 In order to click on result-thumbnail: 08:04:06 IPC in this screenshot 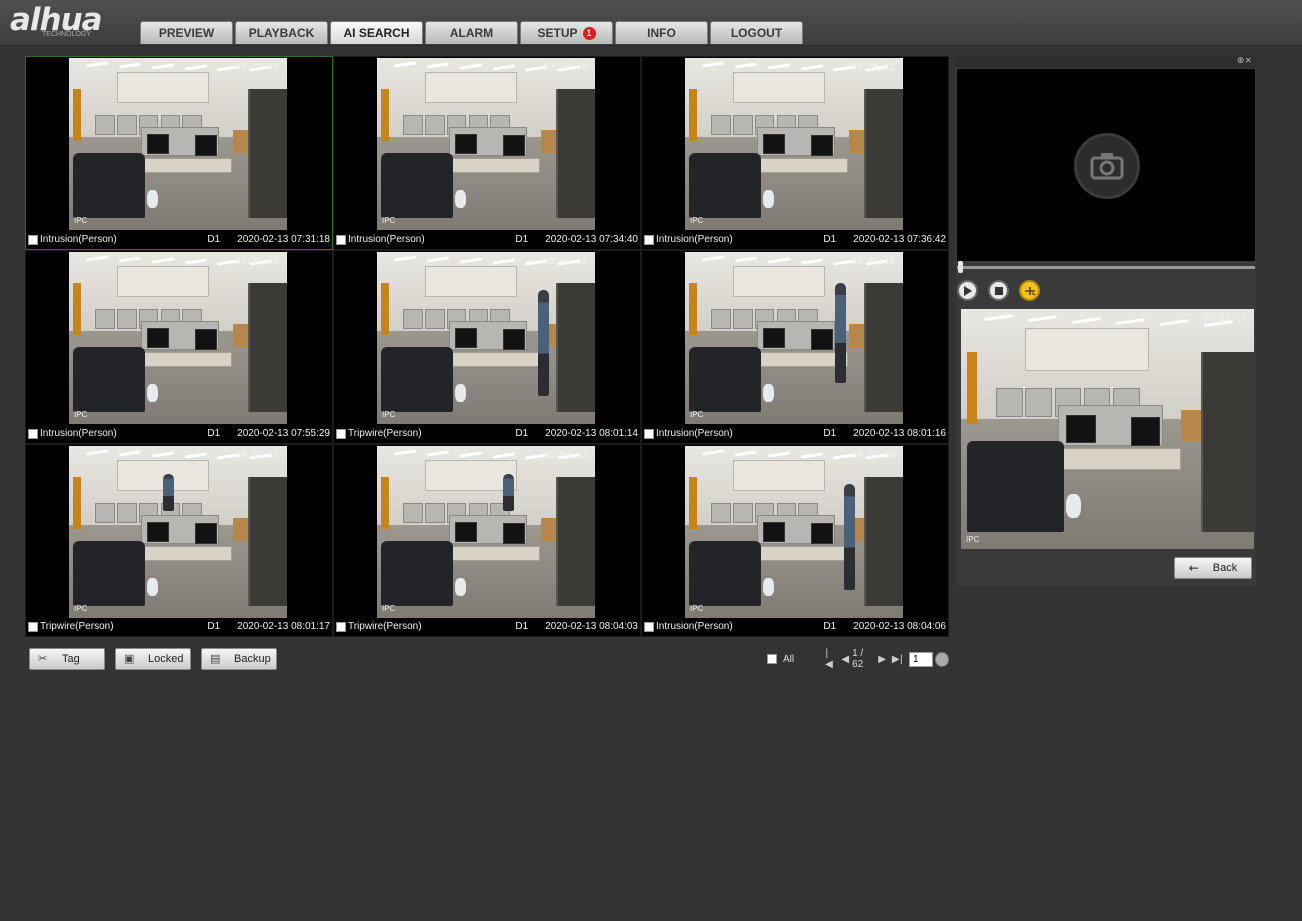, I will do `click(794, 532)`.